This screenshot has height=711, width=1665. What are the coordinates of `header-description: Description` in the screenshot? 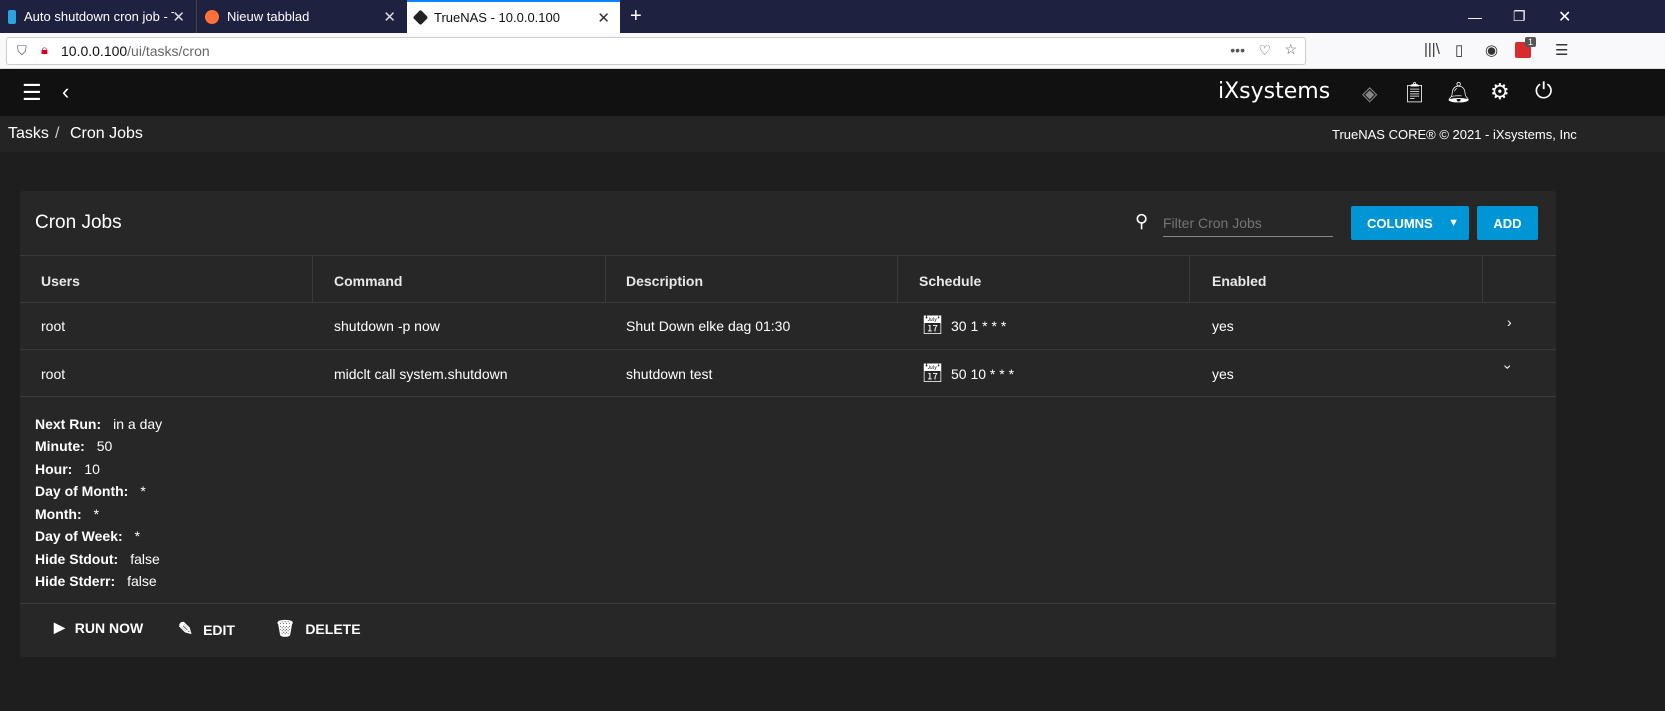 It's located at (664, 281).